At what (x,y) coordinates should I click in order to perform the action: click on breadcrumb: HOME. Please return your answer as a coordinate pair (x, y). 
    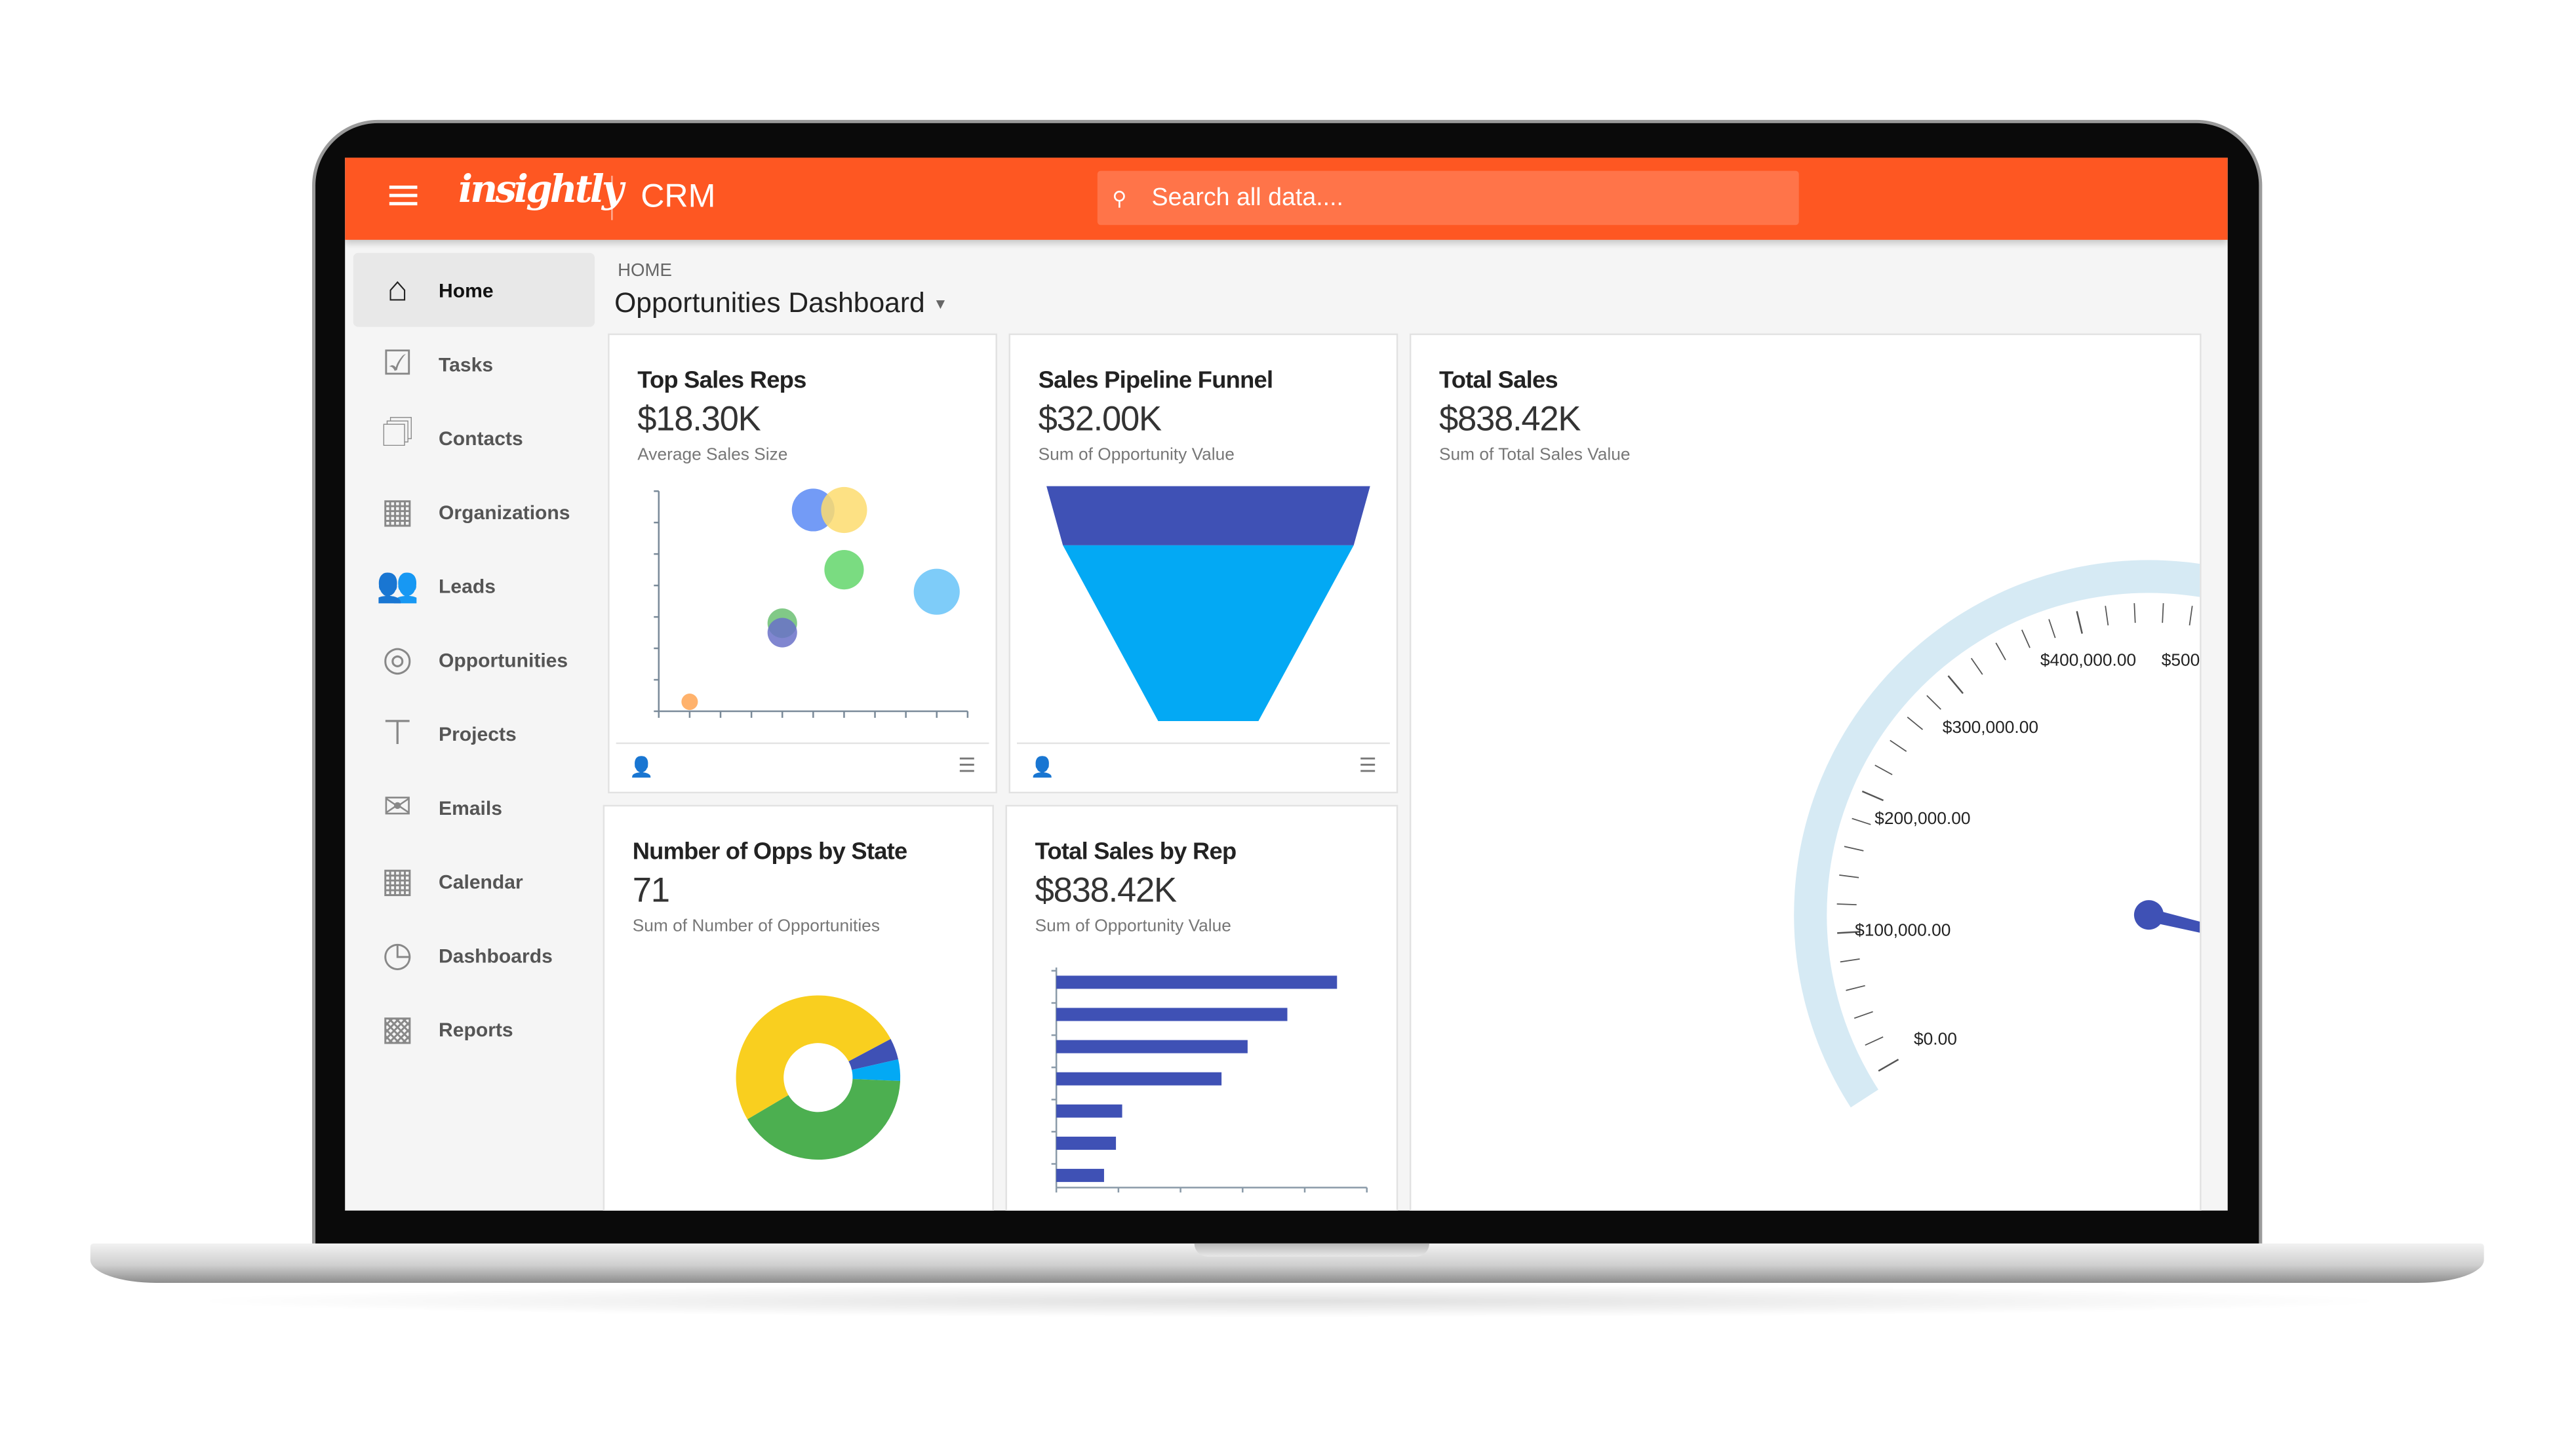
    Looking at the image, I should click on (645, 271).